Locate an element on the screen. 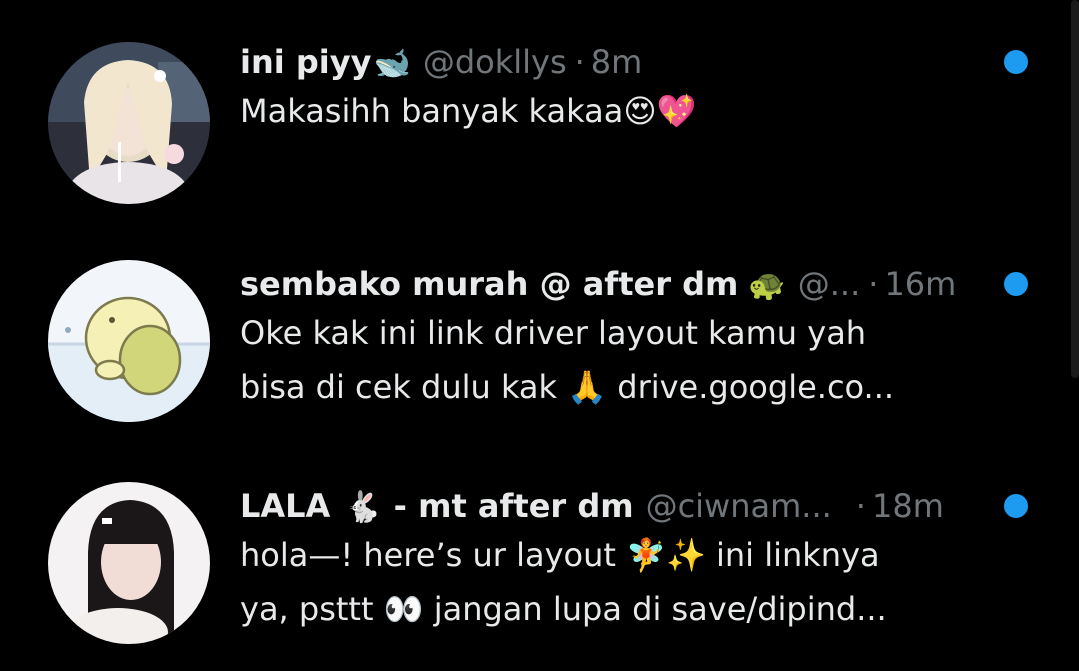 The height and width of the screenshot is (671, 1079). conversation-header: LALA 🐇 - mt after dm @ciwnam... · 18m is located at coordinates (620, 506).